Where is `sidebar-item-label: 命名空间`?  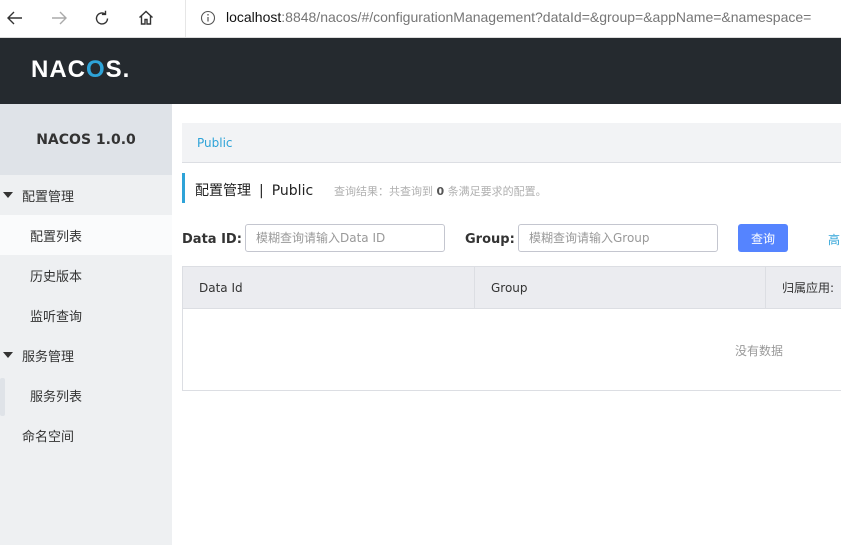
sidebar-item-label: 命名空间 is located at coordinates (48, 437).